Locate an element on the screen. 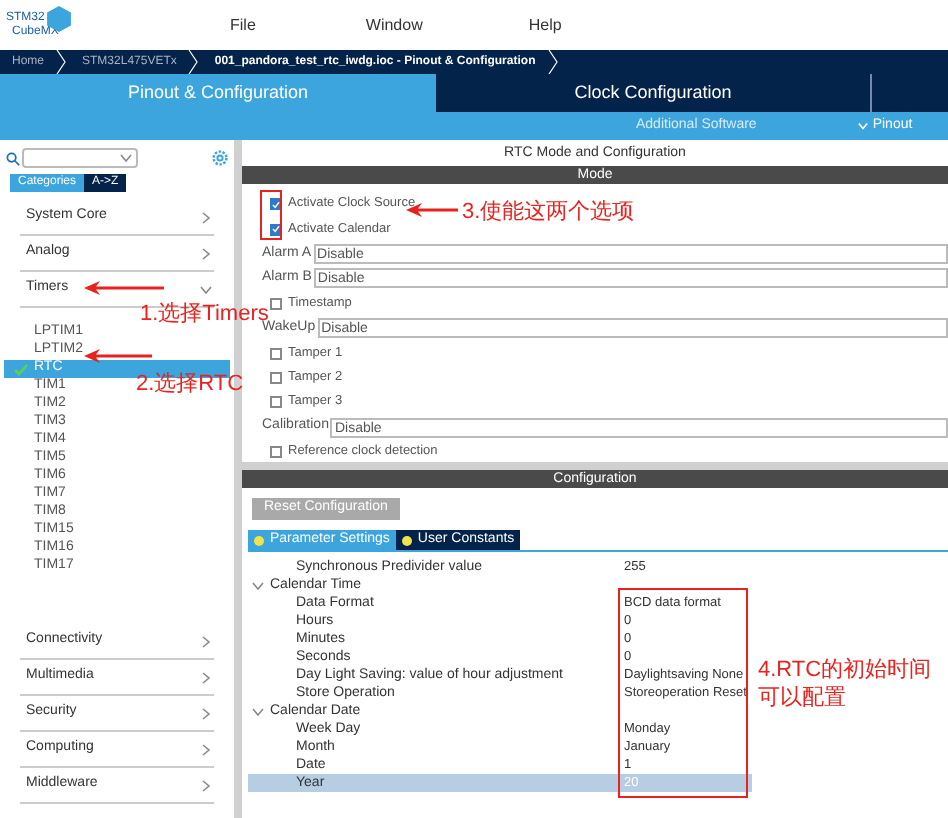 This screenshot has width=948, height=818. annotation-note: 2.选择RTC is located at coordinates (190, 384).